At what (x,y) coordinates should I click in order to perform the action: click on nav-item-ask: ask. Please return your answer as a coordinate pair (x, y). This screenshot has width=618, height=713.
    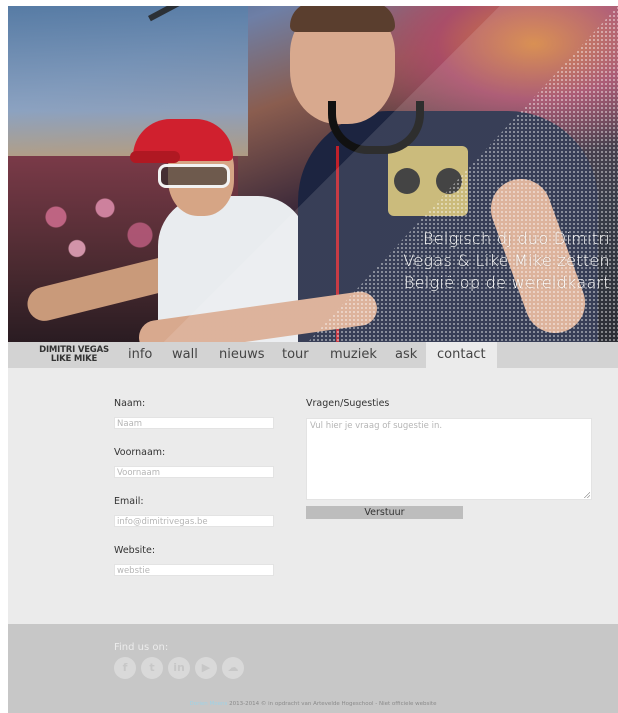
    Looking at the image, I should click on (406, 355).